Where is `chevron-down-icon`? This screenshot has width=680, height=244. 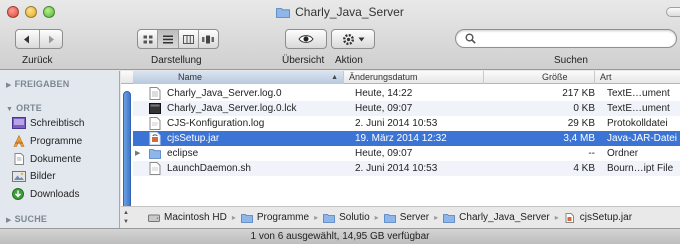
chevron-down-icon is located at coordinates (361, 39).